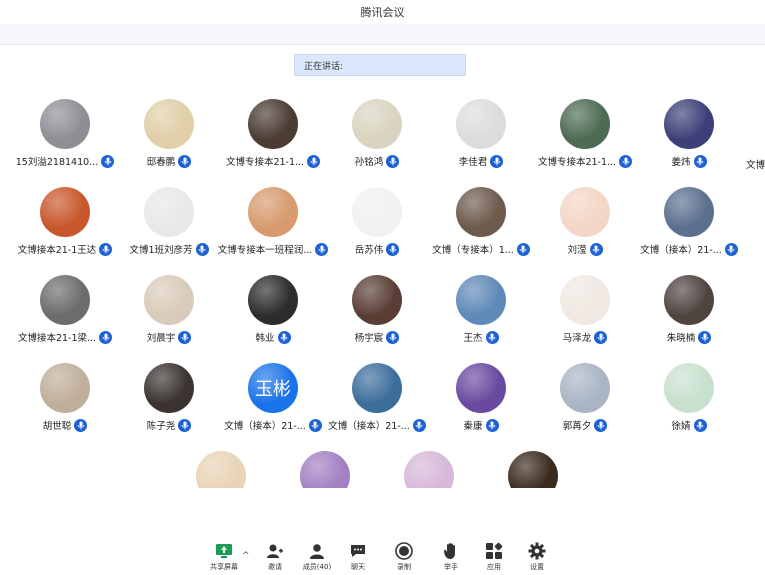 The height and width of the screenshot is (575, 765). Describe the element at coordinates (169, 403) in the screenshot. I see `participant-tile: 陈子尧` at that location.